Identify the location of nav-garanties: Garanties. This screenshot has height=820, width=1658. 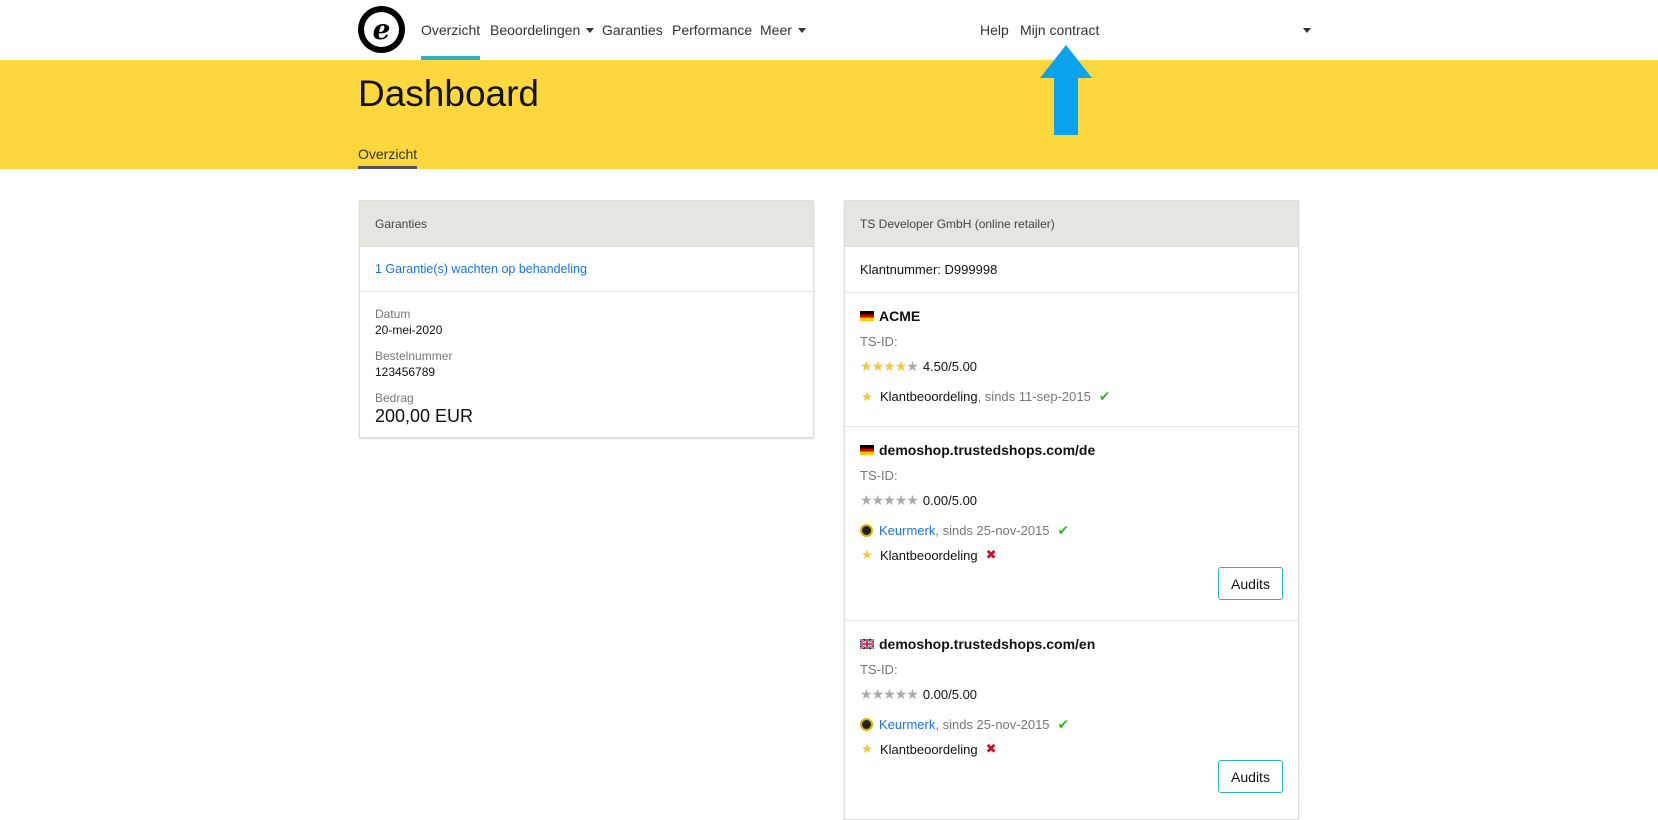
(632, 30).